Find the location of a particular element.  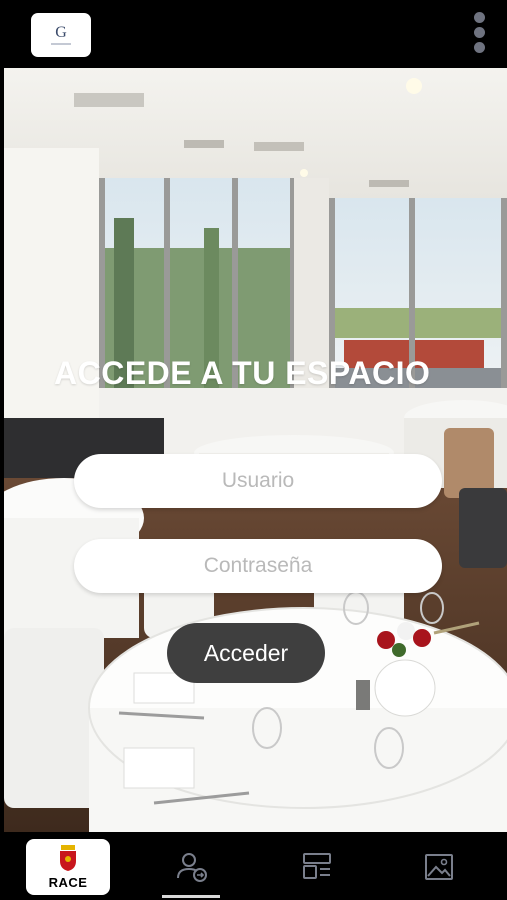

layout-panels-icon is located at coordinates (317, 867).